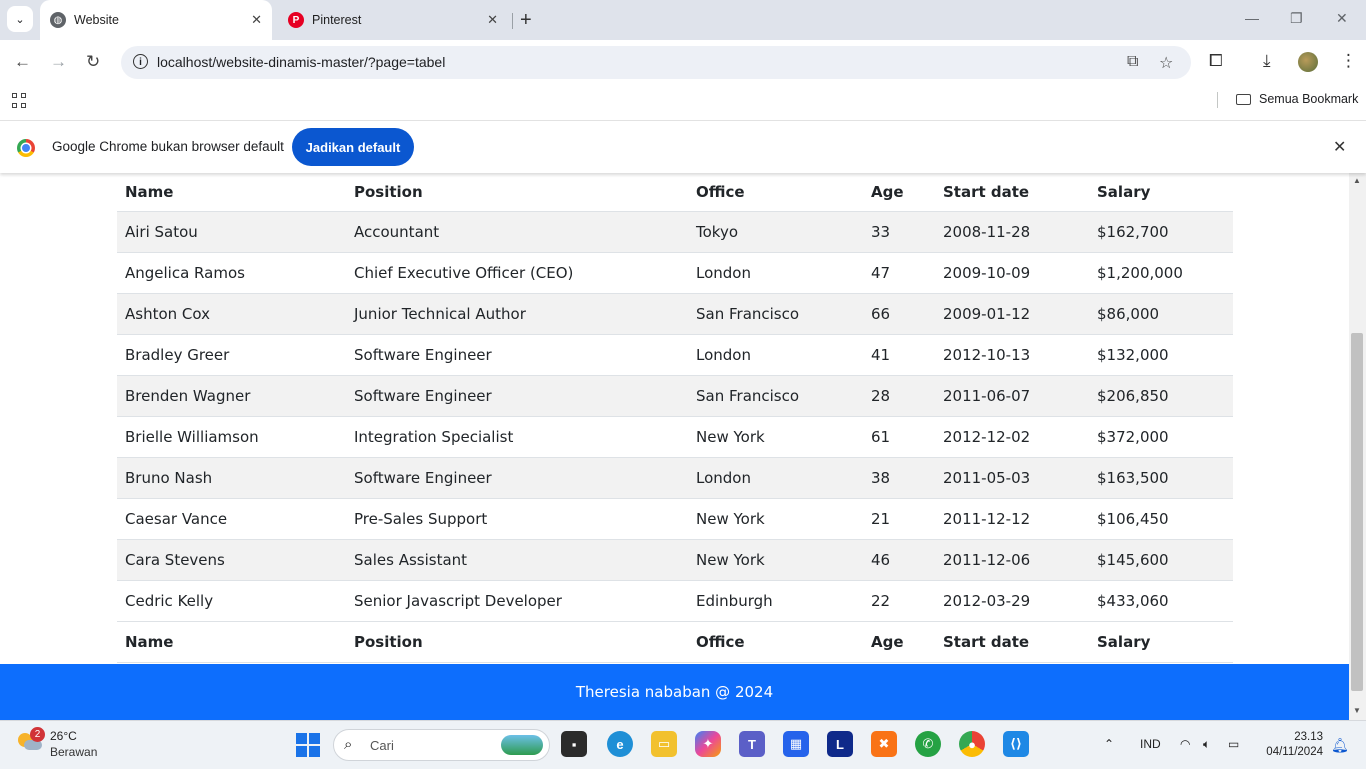 This screenshot has height=769, width=1366. Describe the element at coordinates (1357, 512) in the screenshot. I see `scrollbar-thumb` at that location.